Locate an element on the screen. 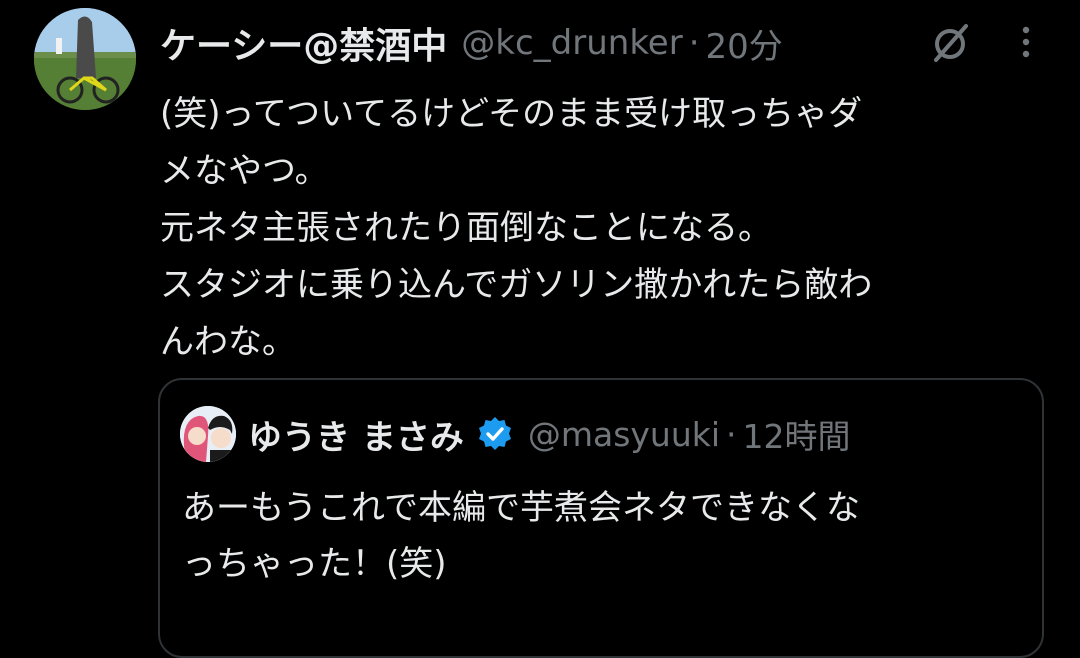  quoted-tweet-timestamp: 12時間 is located at coordinates (797, 434).